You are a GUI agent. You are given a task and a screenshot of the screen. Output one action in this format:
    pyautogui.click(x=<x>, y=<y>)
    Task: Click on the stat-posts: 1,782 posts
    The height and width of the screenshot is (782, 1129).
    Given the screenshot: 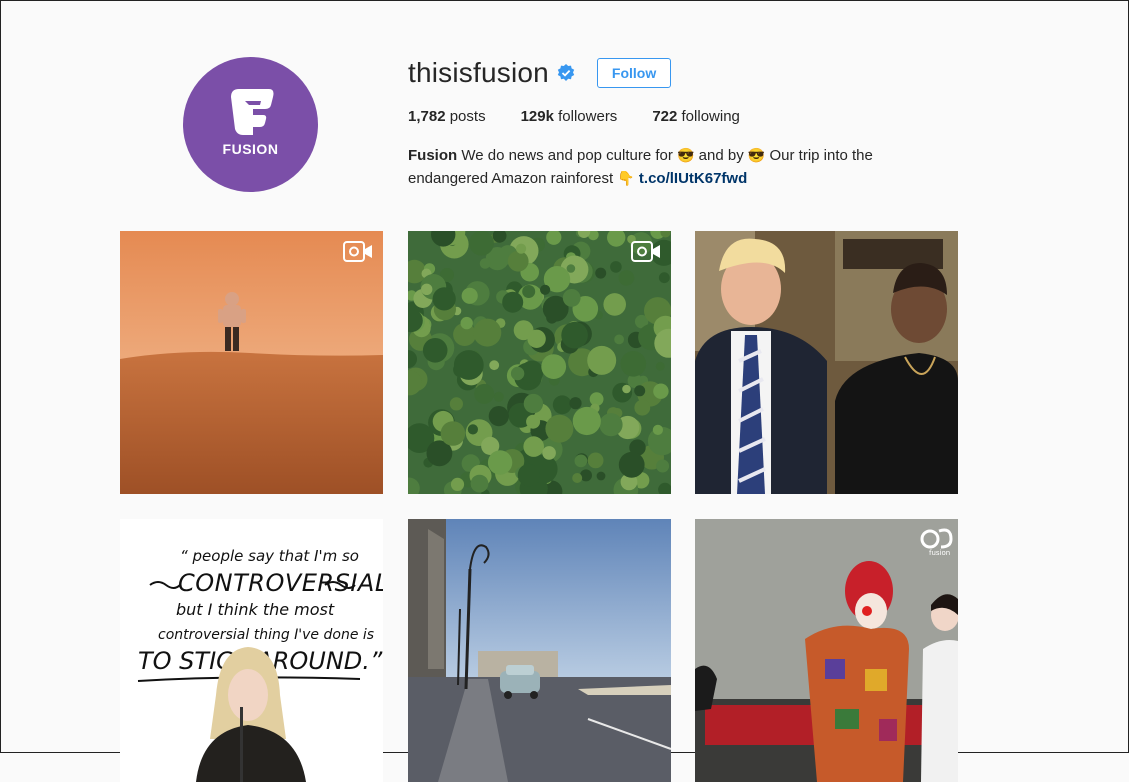 What is the action you would take?
    pyautogui.click(x=447, y=116)
    